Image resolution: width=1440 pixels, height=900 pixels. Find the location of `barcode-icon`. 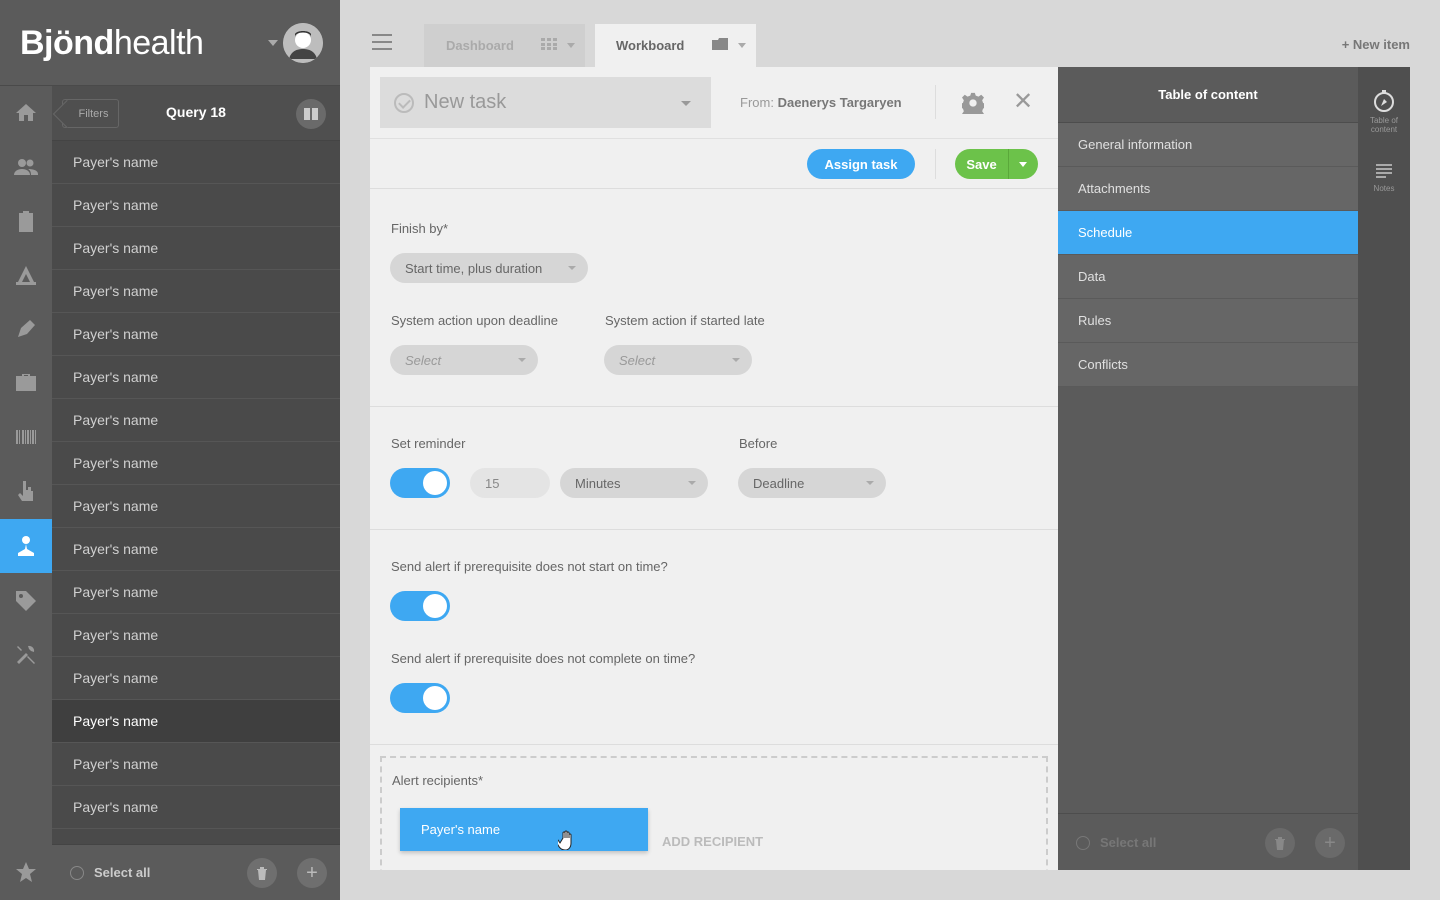

barcode-icon is located at coordinates (26, 437).